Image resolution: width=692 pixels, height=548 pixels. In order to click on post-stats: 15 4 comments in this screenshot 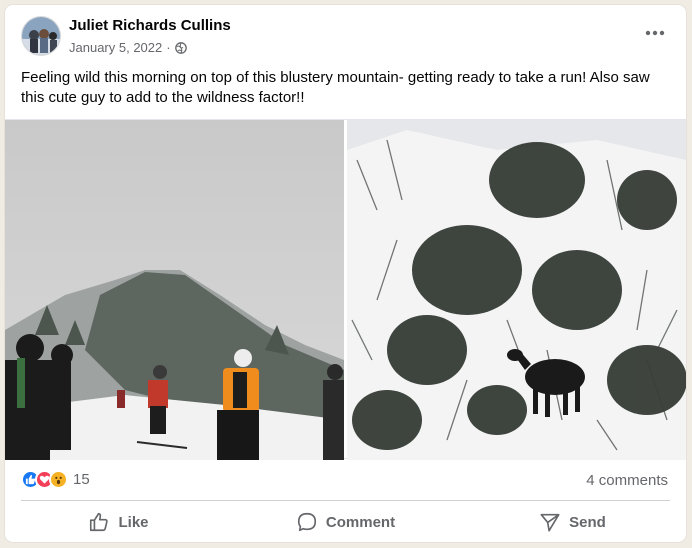, I will do `click(345, 480)`.